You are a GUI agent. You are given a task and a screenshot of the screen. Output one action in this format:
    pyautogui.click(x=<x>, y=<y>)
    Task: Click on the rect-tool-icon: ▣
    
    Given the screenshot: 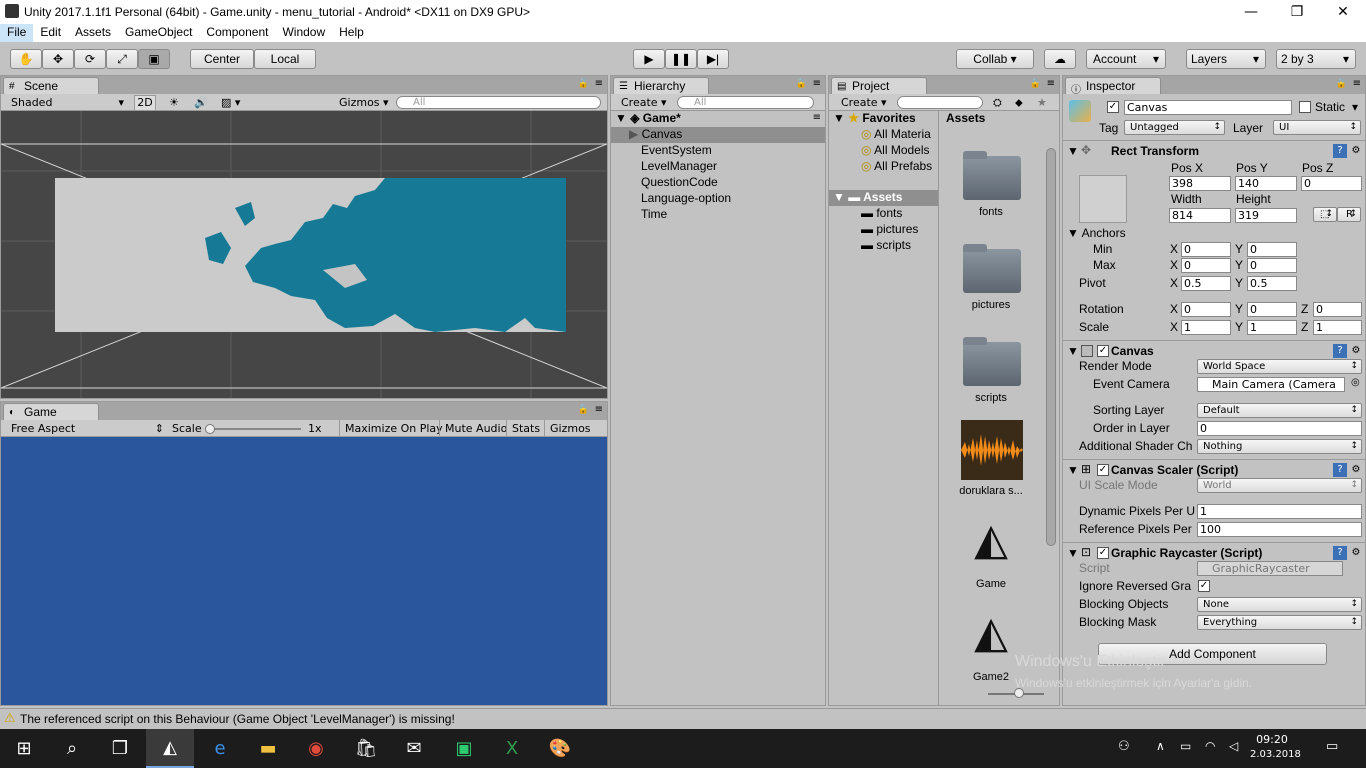 What is the action you would take?
    pyautogui.click(x=154, y=59)
    